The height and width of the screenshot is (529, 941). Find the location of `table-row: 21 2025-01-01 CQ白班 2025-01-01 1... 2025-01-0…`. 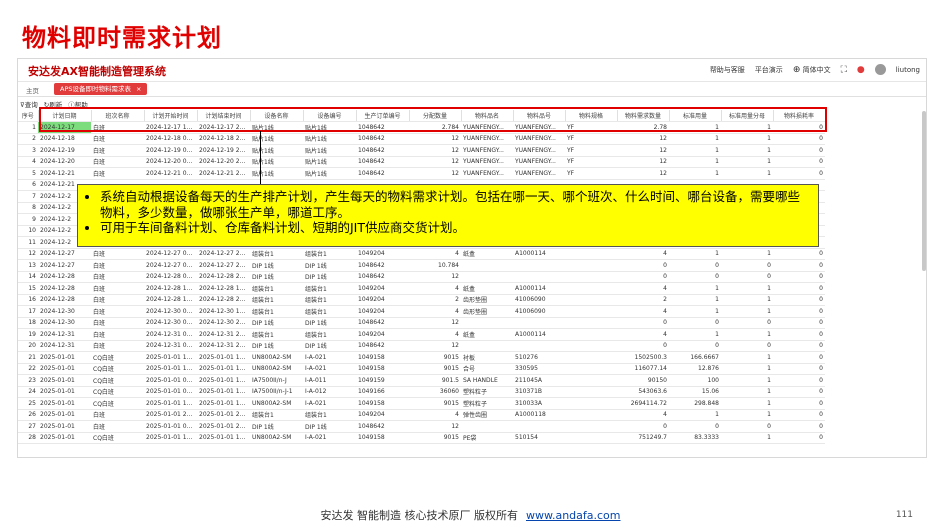

table-row: 21 2025-01-01 CQ白班 2025-01-01 1... 2025-01-0… is located at coordinates (421, 357).